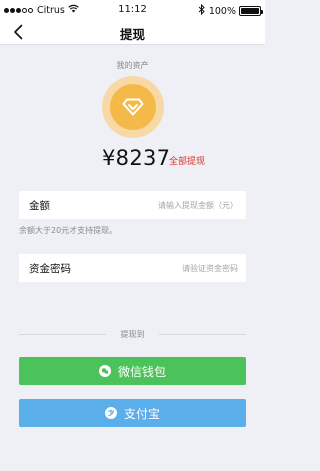 The image size is (320, 471). What do you see at coordinates (187, 160) in the screenshot?
I see `withdraw-all-link: 全部提现` at bounding box center [187, 160].